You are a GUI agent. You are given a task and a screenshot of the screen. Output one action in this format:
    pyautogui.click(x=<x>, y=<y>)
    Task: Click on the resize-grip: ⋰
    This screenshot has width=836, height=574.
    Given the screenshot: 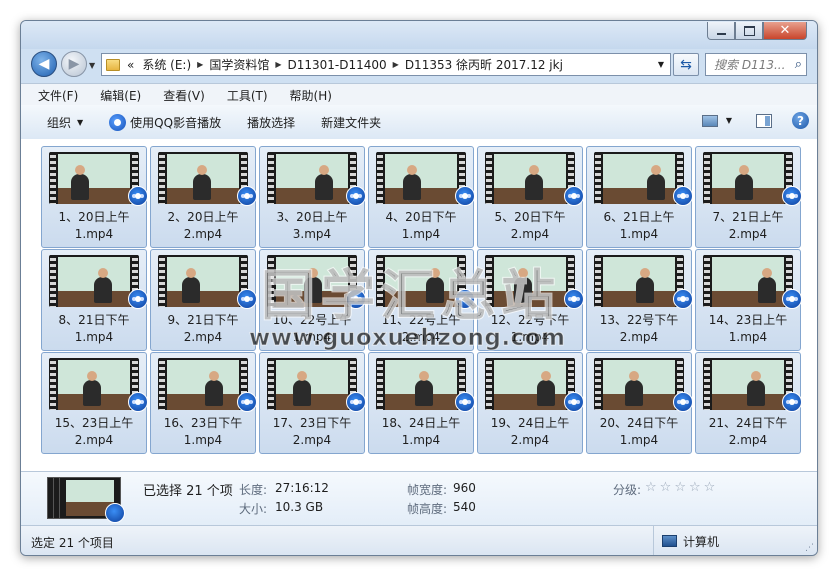 What is the action you would take?
    pyautogui.click(x=809, y=548)
    